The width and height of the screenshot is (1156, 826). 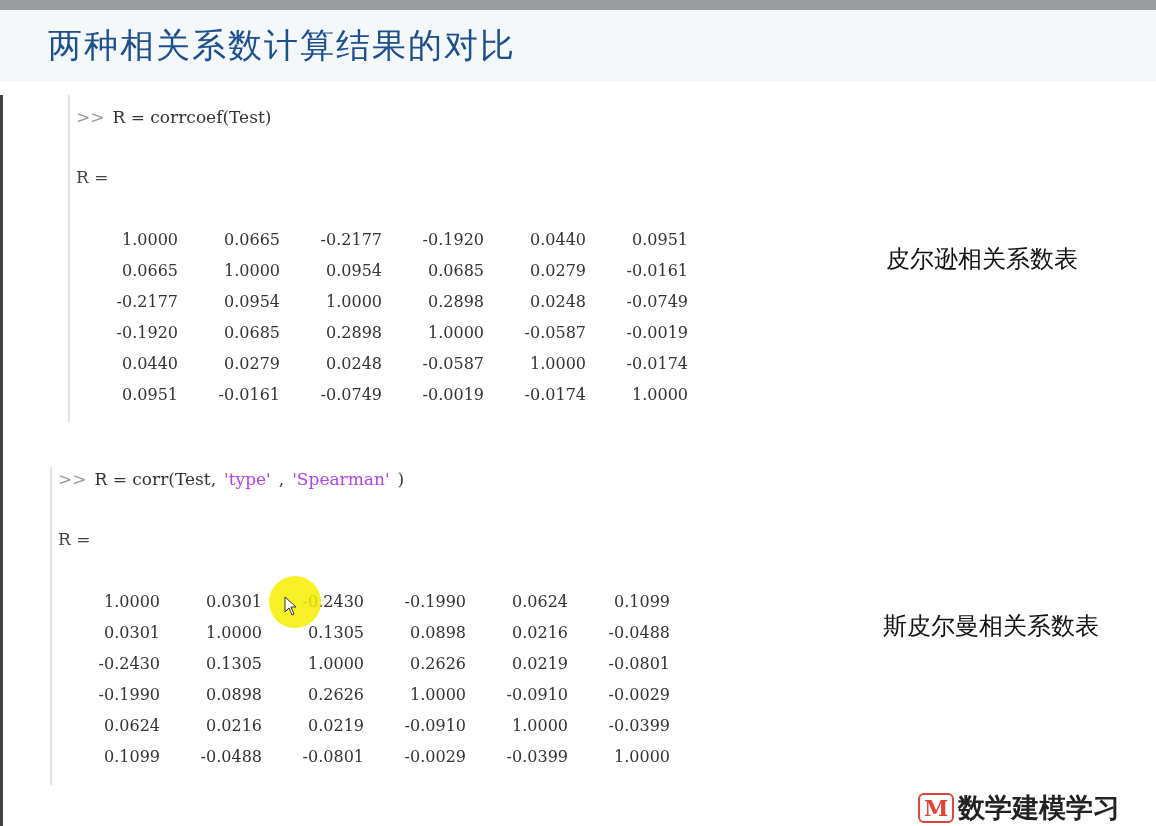 What do you see at coordinates (1039, 808) in the screenshot?
I see `logo-text: 数学建模学习` at bounding box center [1039, 808].